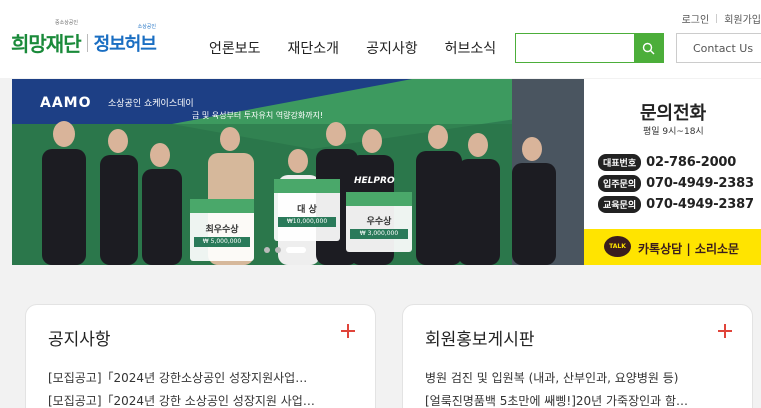  Describe the element at coordinates (67, 23) in the screenshot. I see `foundation-logo-tagline: 중소상공인` at that location.